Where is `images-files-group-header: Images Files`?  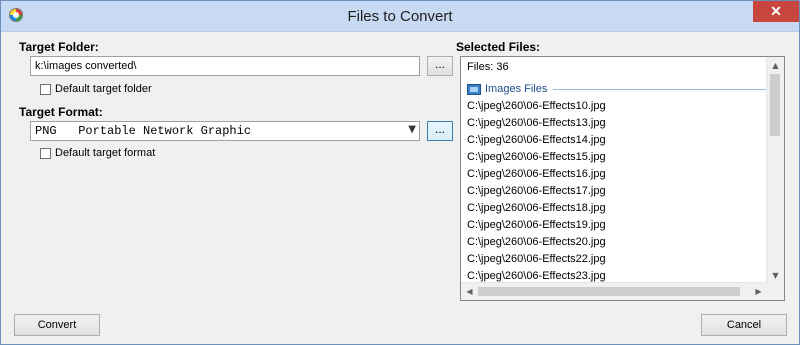 images-files-group-header: Images Files is located at coordinates (618, 89).